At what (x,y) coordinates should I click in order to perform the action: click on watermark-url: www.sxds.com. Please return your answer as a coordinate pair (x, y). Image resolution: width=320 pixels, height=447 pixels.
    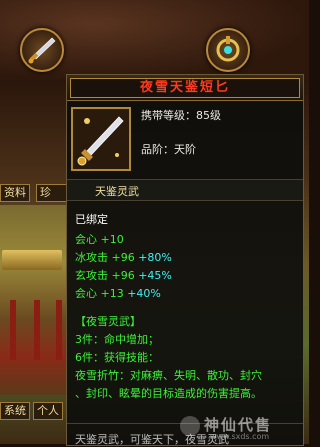
    Looking at the image, I should click on (240, 436).